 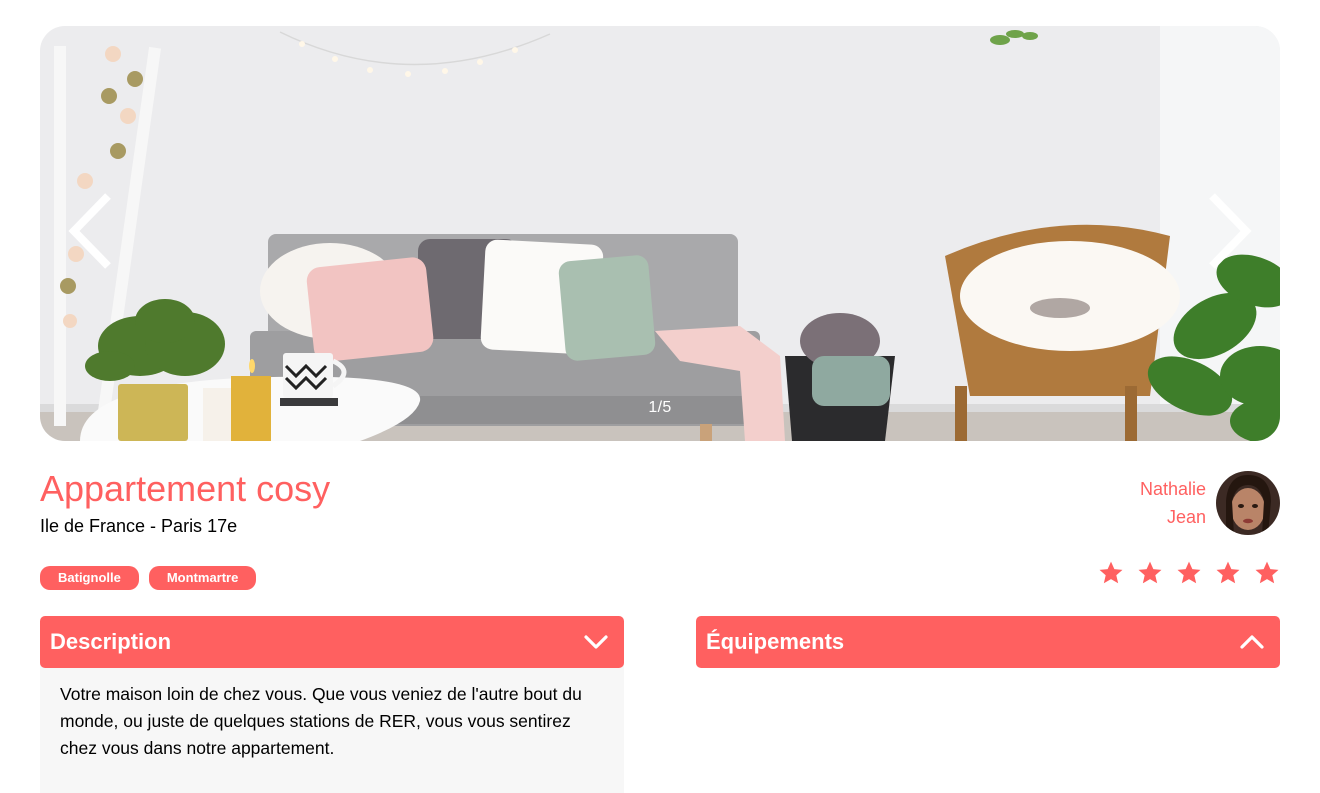 I want to click on carousel-next-button, so click(x=1230, y=231).